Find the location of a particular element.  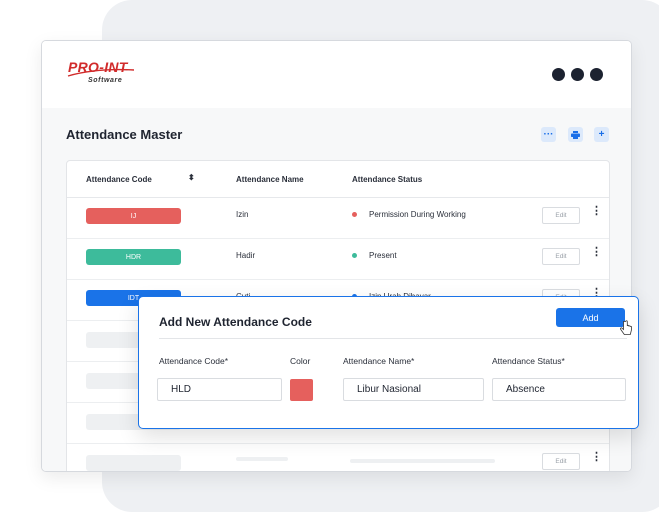

header-attendance-status: Attendance Status is located at coordinates (387, 179).